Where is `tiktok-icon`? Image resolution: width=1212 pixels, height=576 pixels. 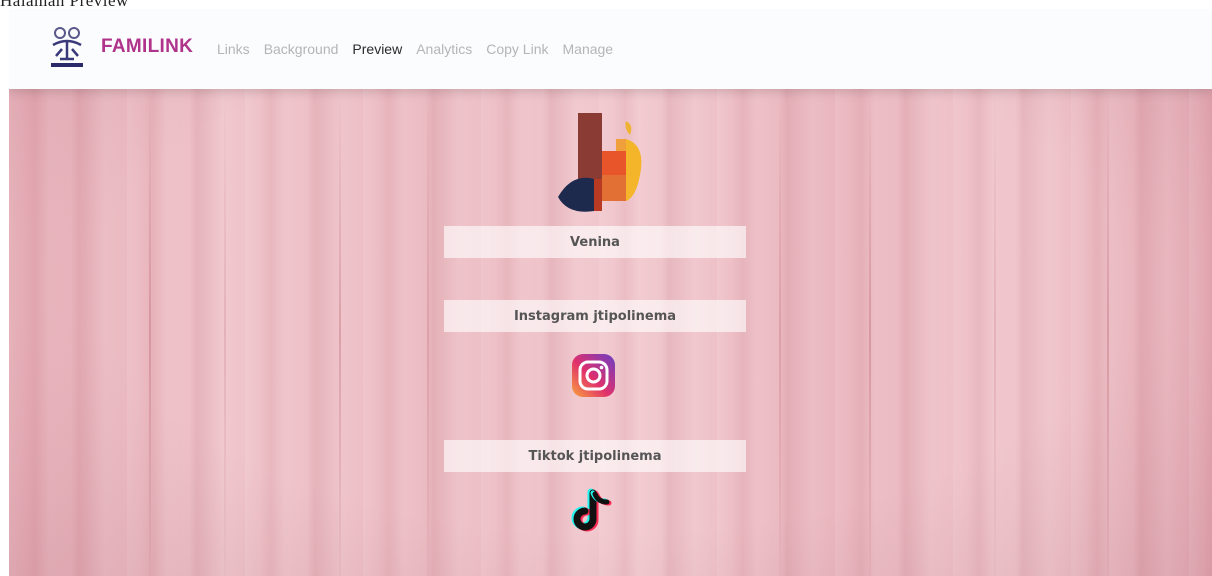
tiktok-icon is located at coordinates (593, 511).